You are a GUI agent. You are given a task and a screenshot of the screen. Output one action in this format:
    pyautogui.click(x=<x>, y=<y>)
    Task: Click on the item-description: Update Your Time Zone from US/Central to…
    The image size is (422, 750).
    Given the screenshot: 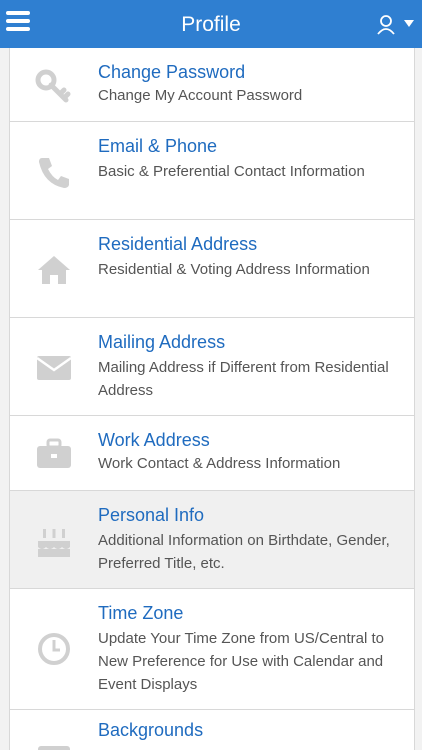 What is the action you would take?
    pyautogui.click(x=241, y=661)
    